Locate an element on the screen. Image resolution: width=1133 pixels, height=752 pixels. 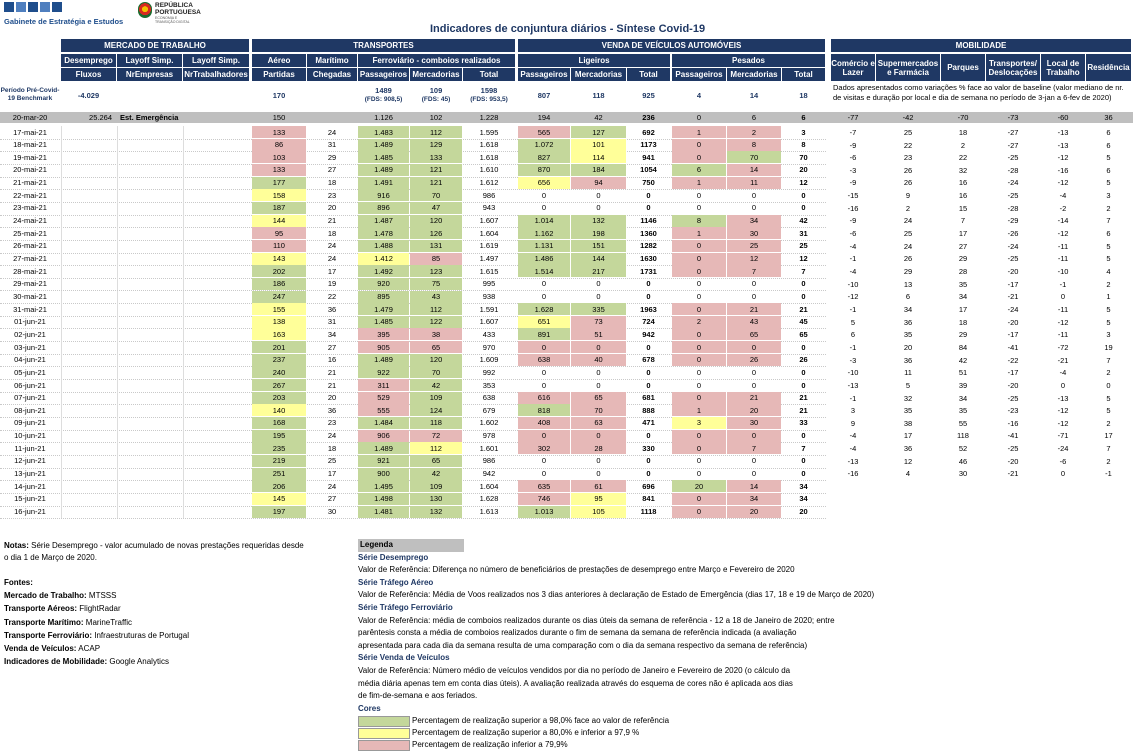
row-partidas: 103 is located at coordinates (279, 157).